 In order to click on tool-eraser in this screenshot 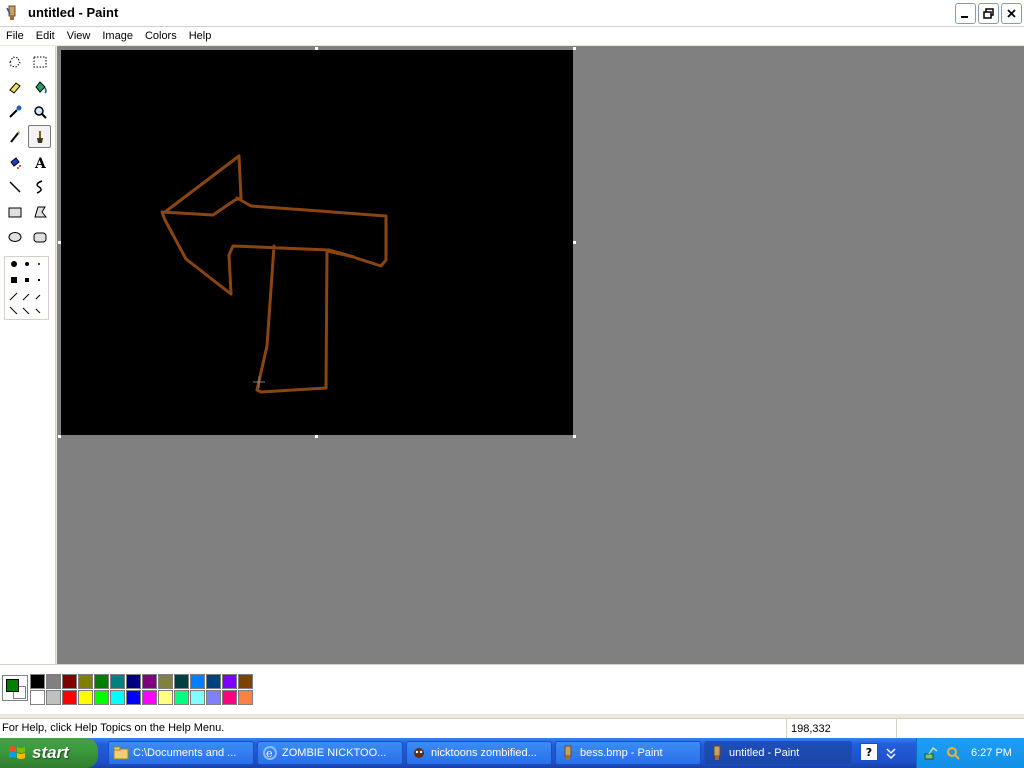, I will do `click(14, 86)`.